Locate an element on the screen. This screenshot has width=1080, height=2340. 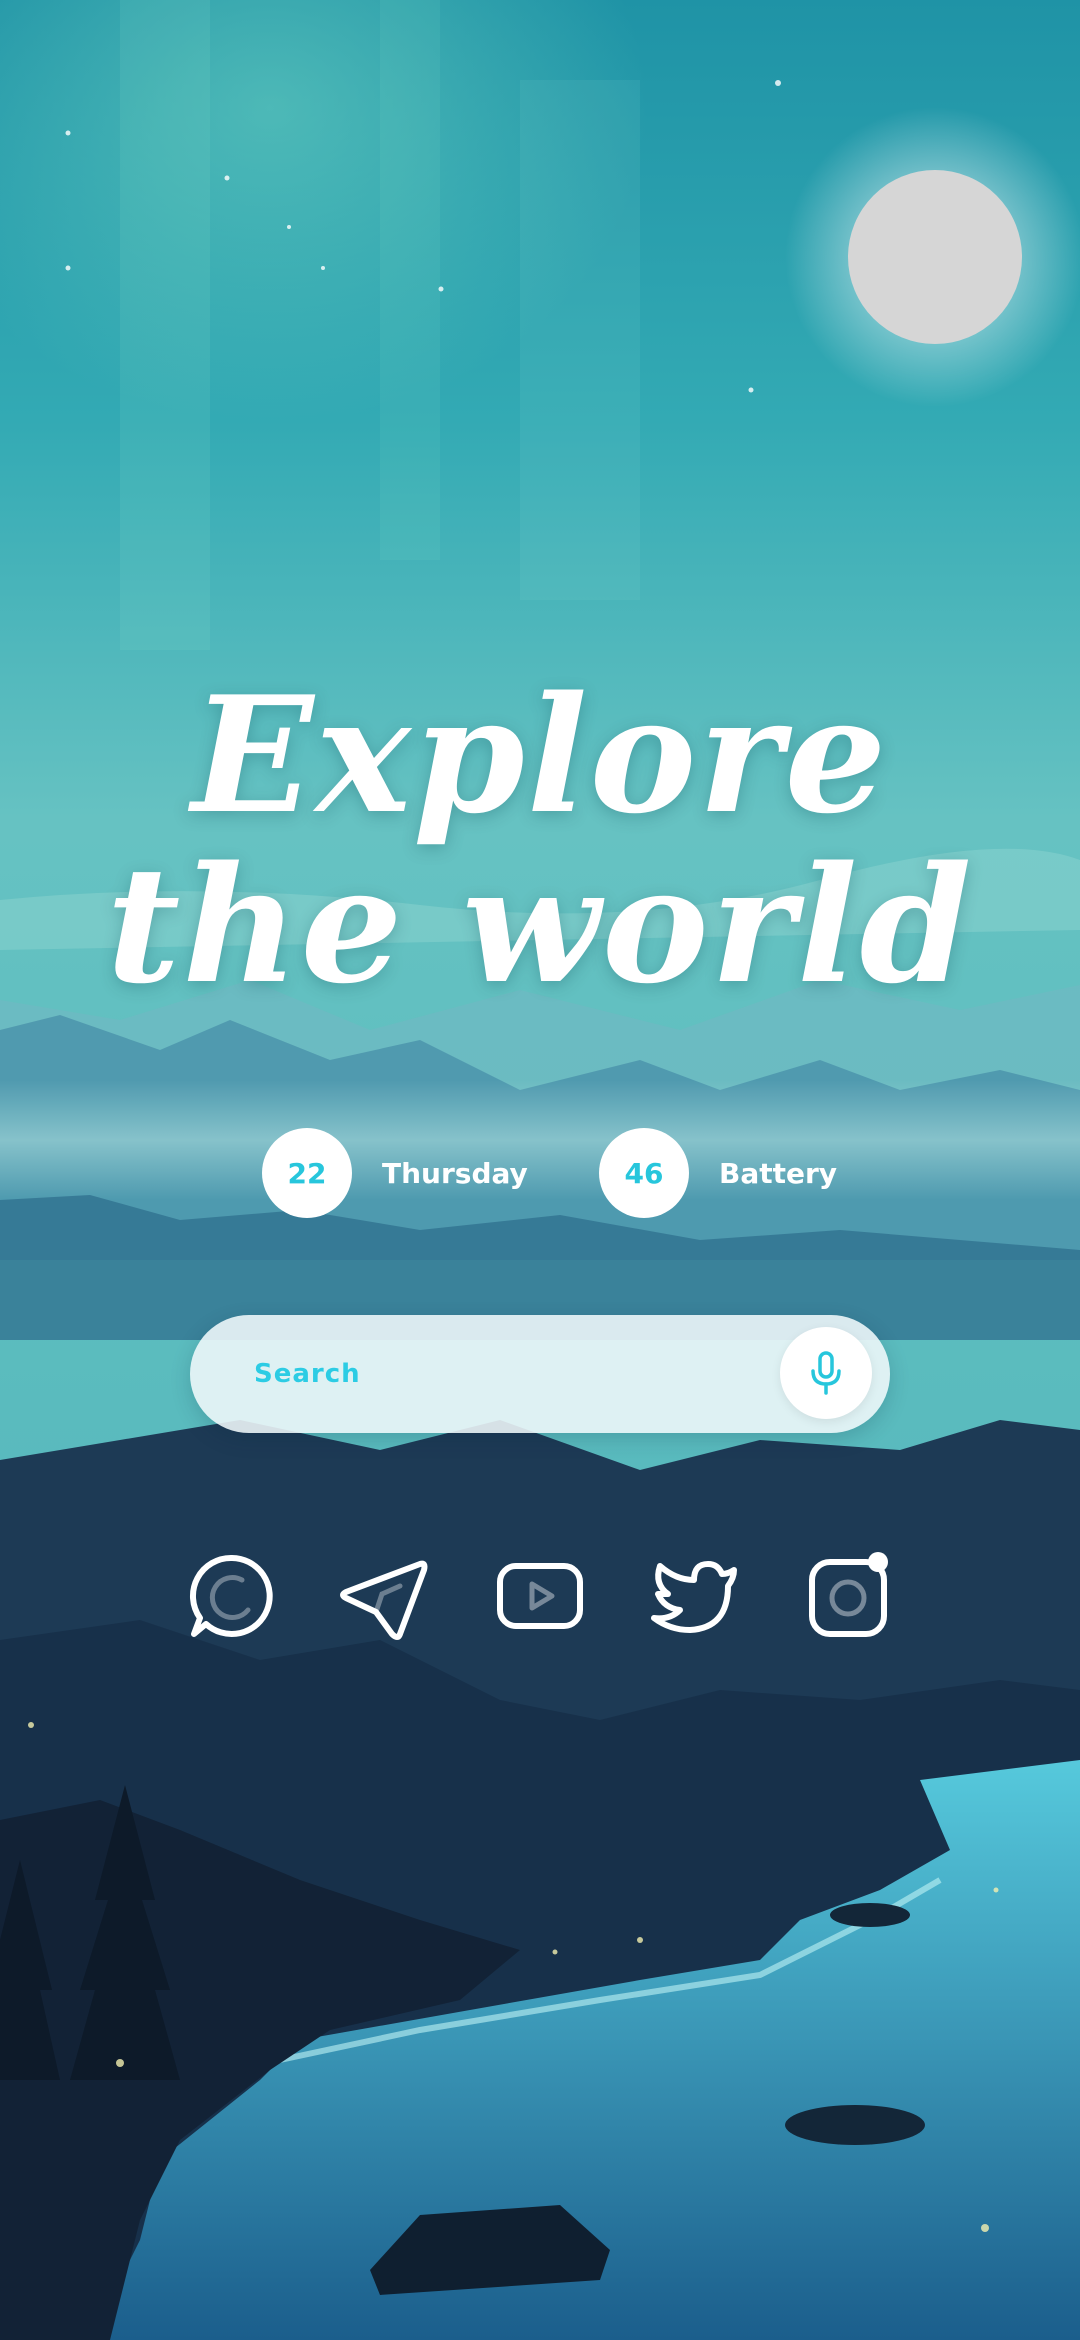
battery-label: Battery is located at coordinates (778, 1173).